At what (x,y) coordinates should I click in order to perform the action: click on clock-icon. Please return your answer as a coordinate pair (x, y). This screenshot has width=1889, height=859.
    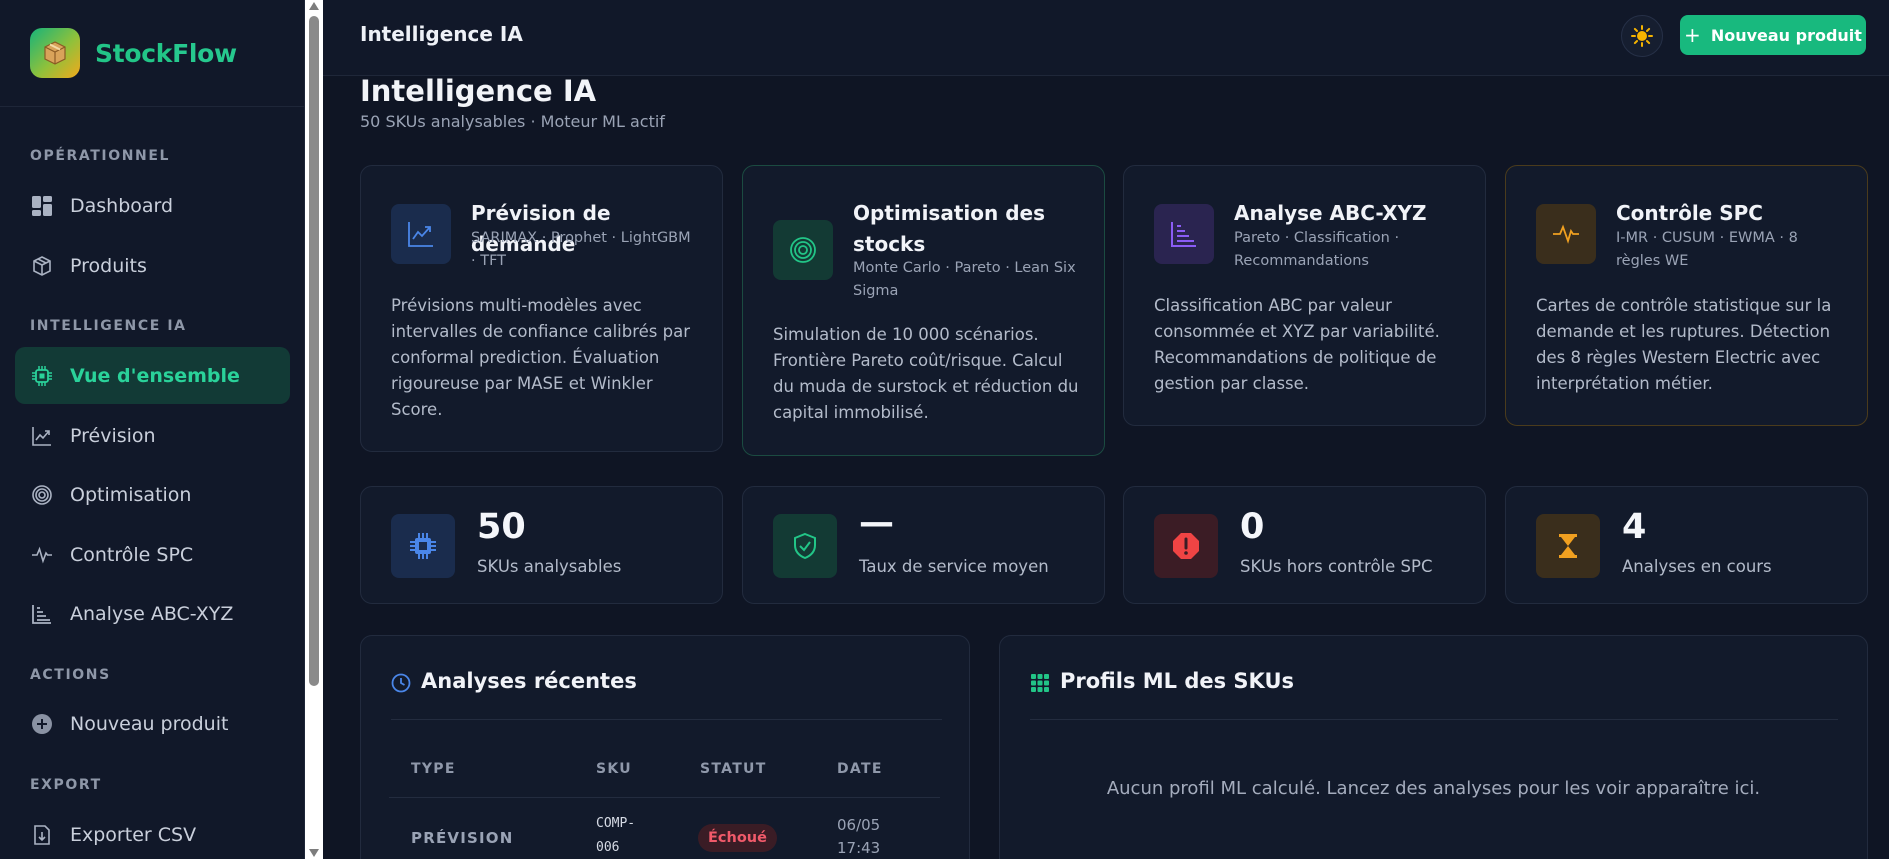
    Looking at the image, I should click on (401, 683).